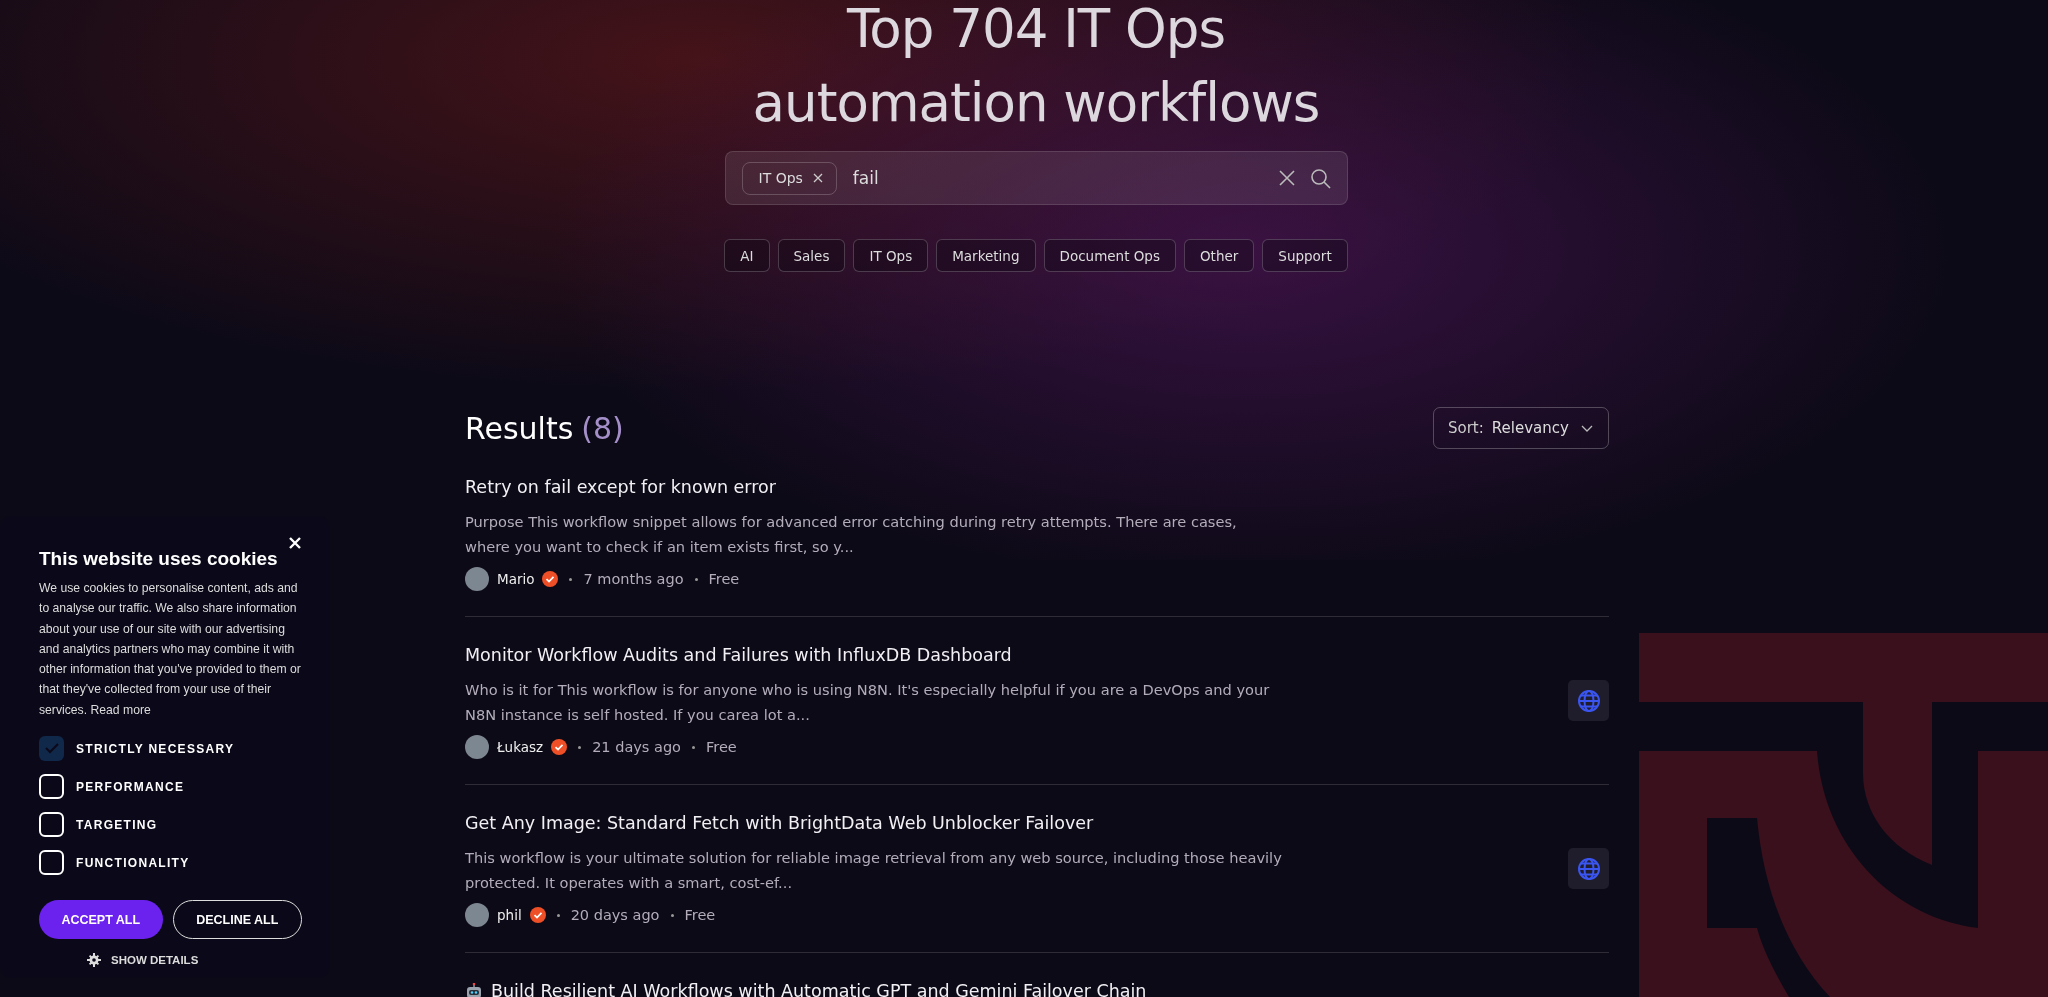 The height and width of the screenshot is (997, 2048). Describe the element at coordinates (789, 178) in the screenshot. I see `filter-chip: IT Ops` at that location.